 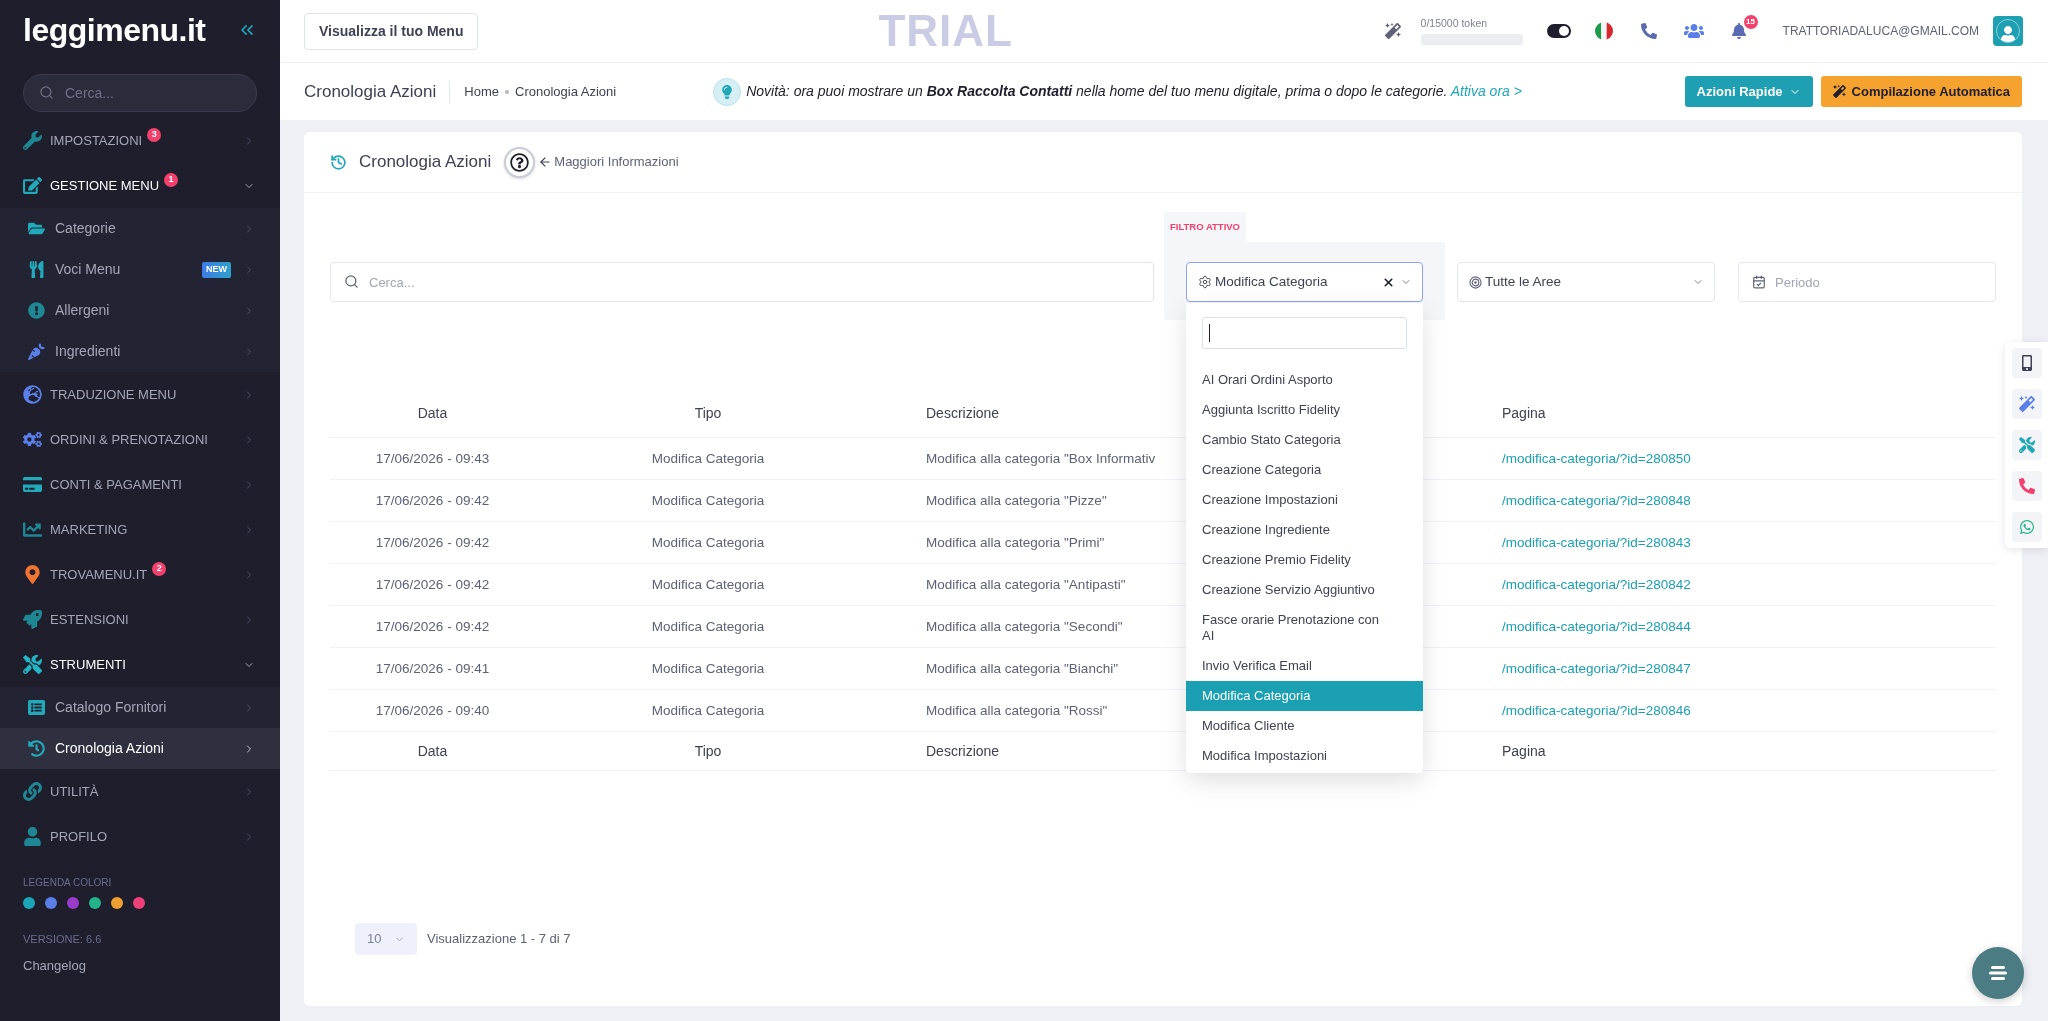 What do you see at coordinates (154, 134) in the screenshot?
I see `count-badge: 3` at bounding box center [154, 134].